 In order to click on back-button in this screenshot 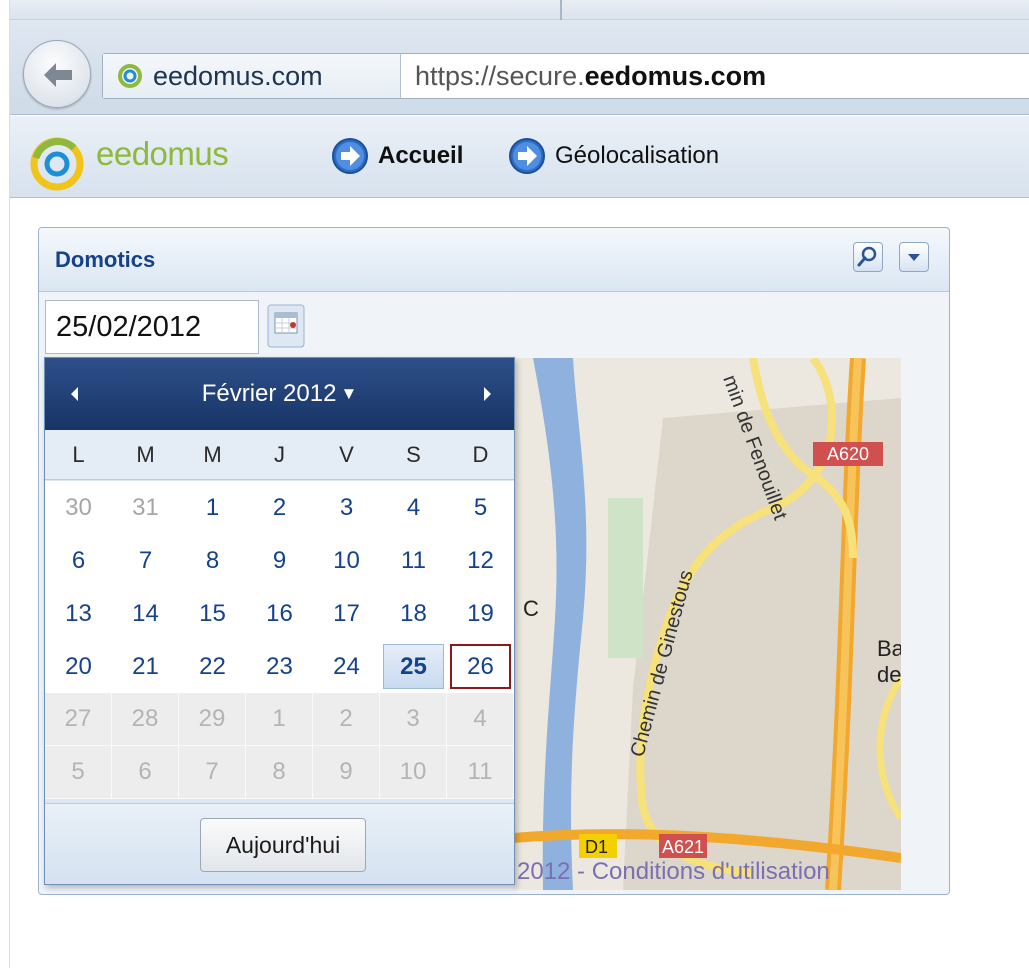, I will do `click(57, 74)`.